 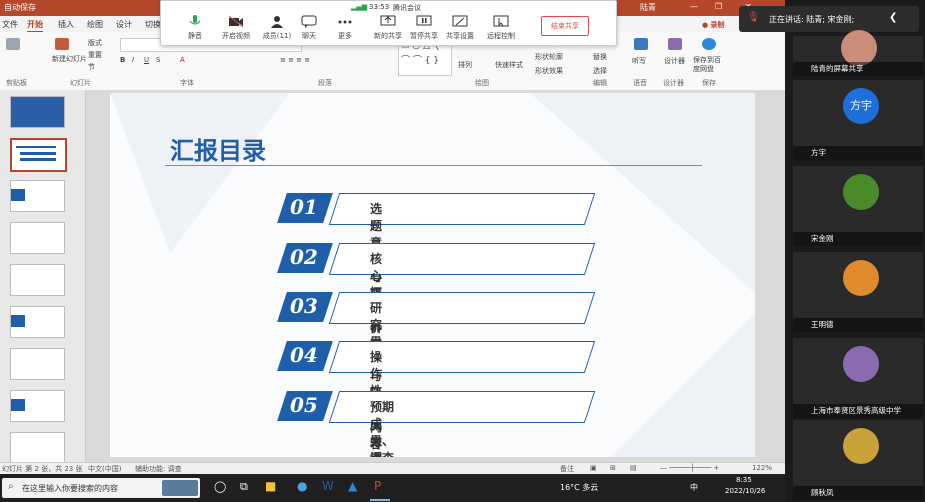 What do you see at coordinates (66, 24) in the screenshot?
I see `tab-insert: 插入` at bounding box center [66, 24].